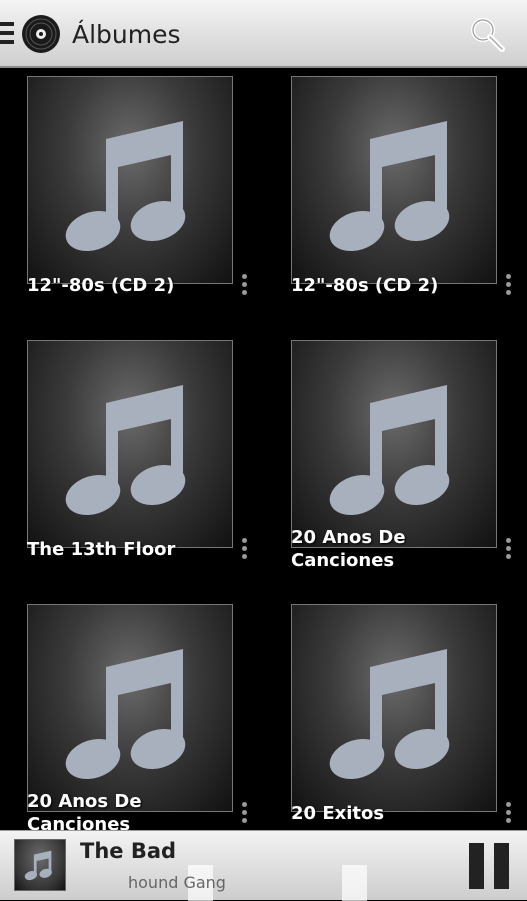 The image size is (527, 901). I want to click on now-playing-title: The Bad, so click(128, 851).